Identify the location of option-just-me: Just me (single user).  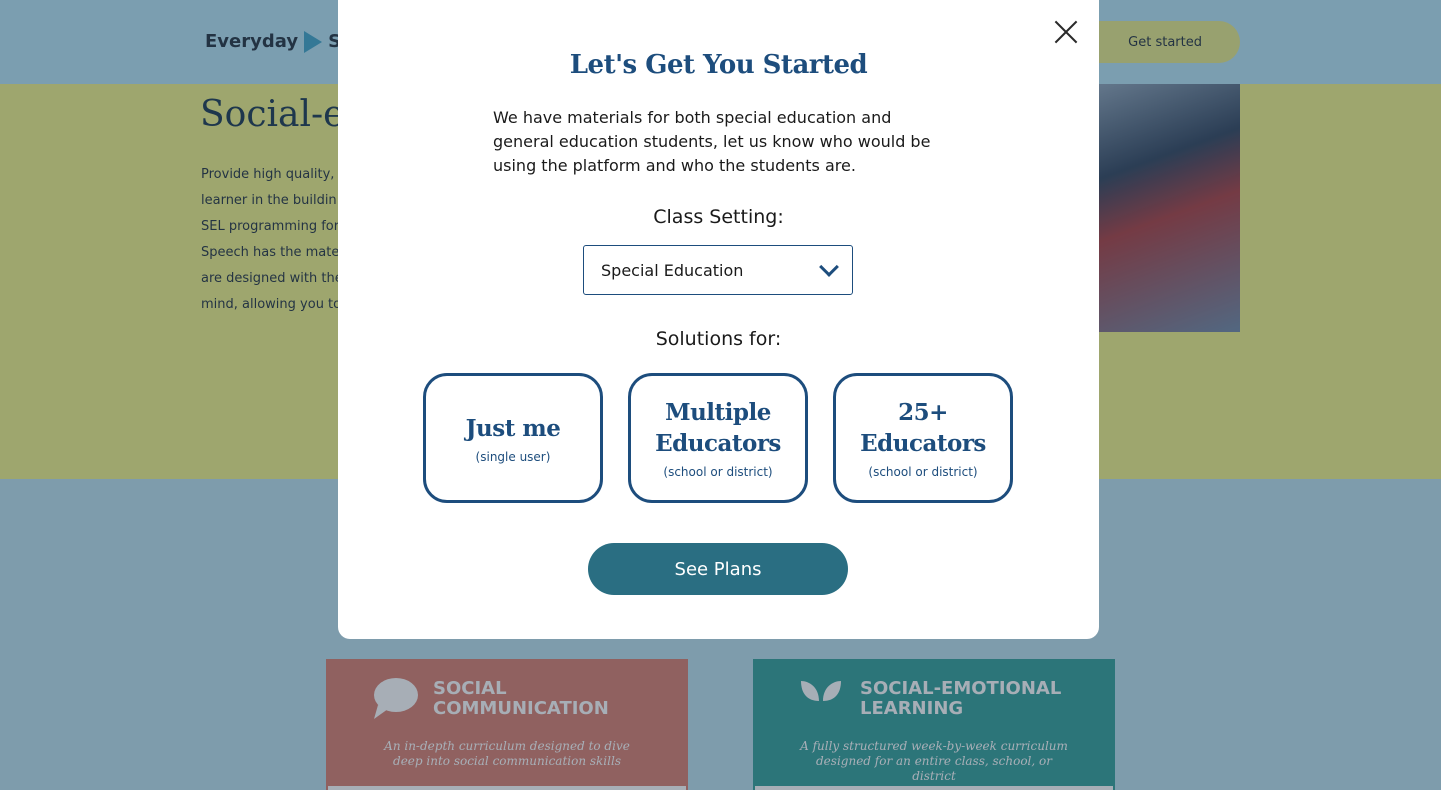
(513, 438).